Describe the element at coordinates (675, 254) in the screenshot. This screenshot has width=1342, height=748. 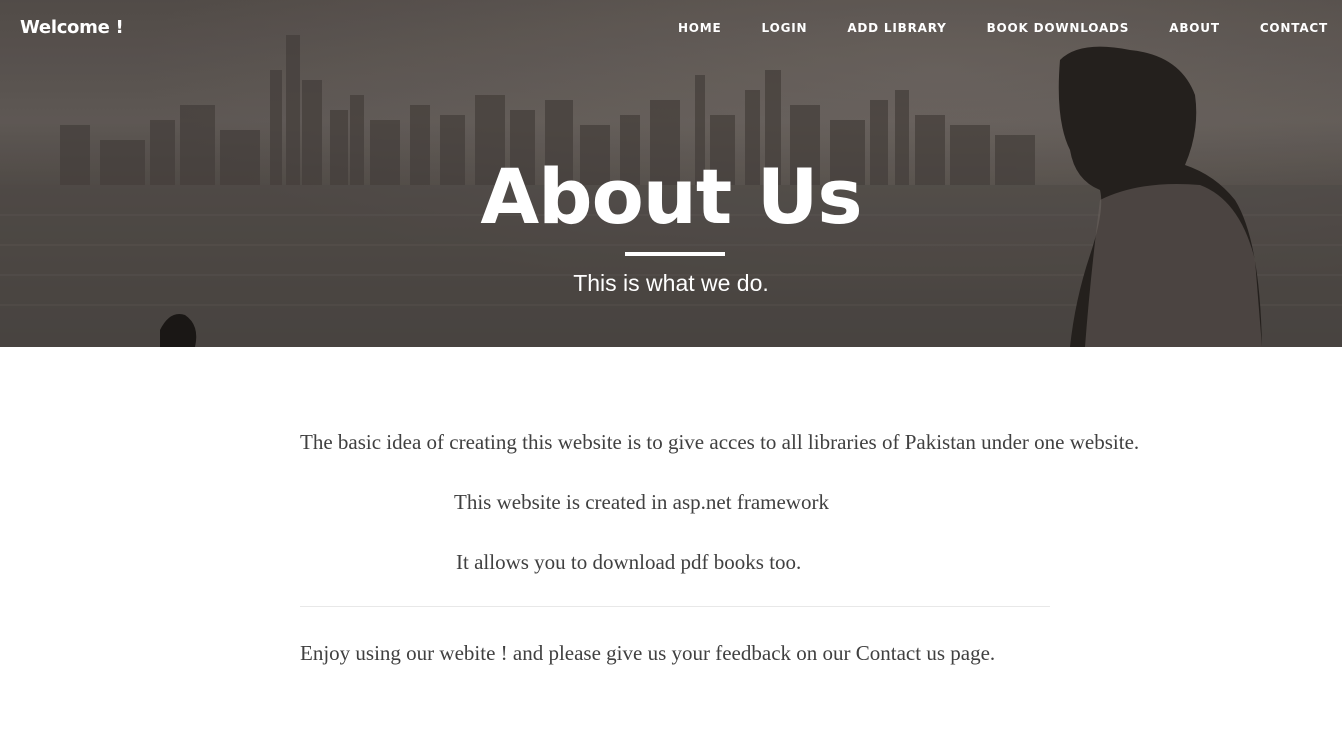
I see `title-underline` at that location.